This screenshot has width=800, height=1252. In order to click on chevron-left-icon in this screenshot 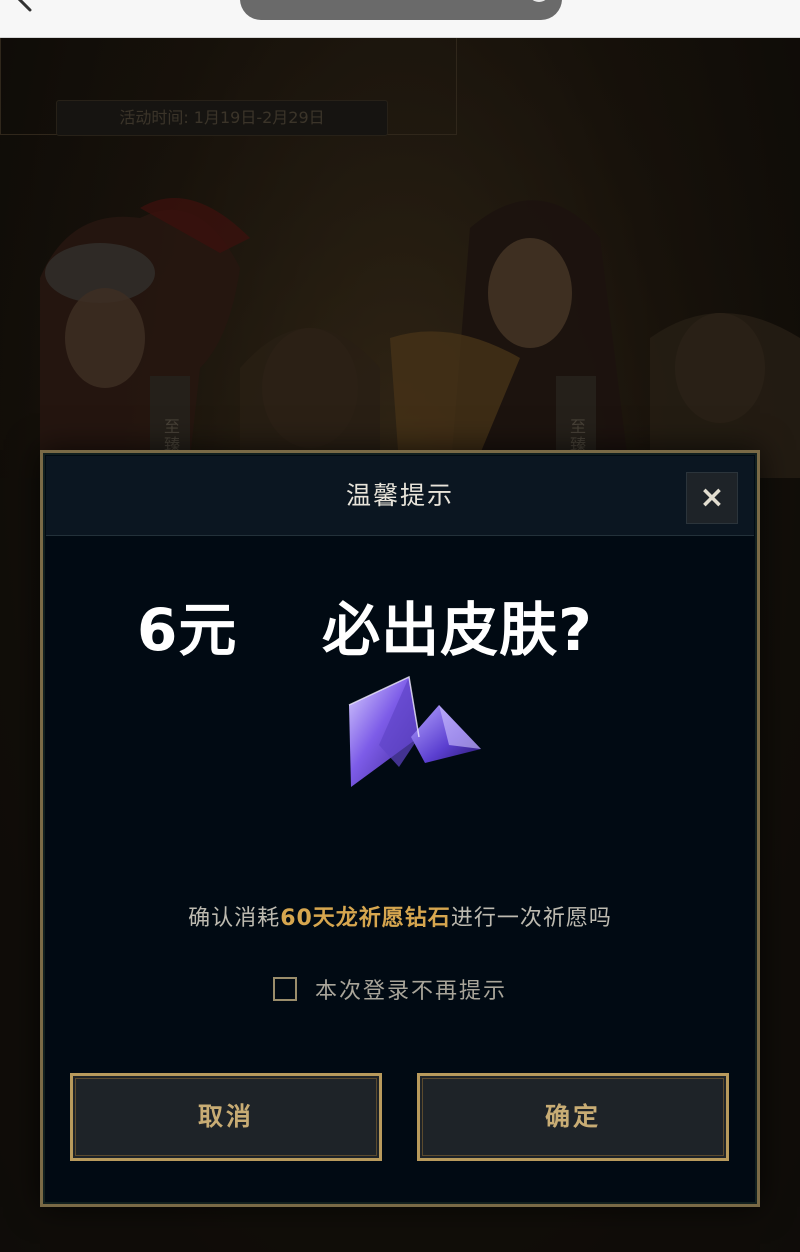, I will do `click(26, 9)`.